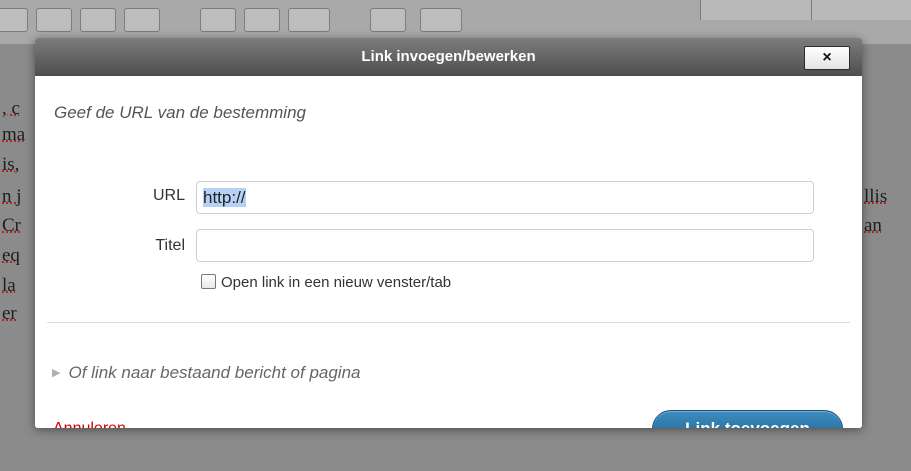 The image size is (911, 471). I want to click on editor-text-line: er, so click(9, 313).